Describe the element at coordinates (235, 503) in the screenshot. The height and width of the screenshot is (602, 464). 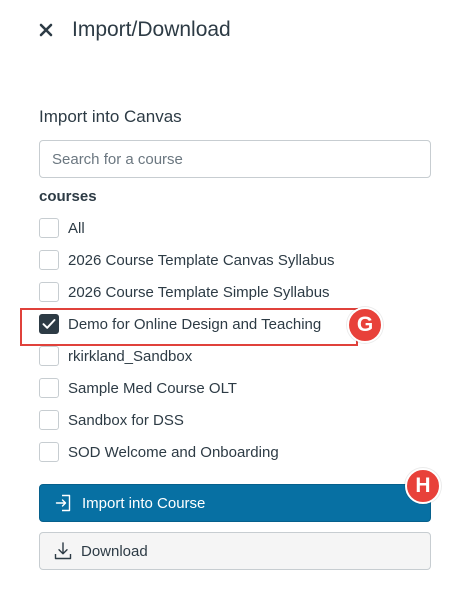
I see `import-into-course-button: Import into Course` at that location.